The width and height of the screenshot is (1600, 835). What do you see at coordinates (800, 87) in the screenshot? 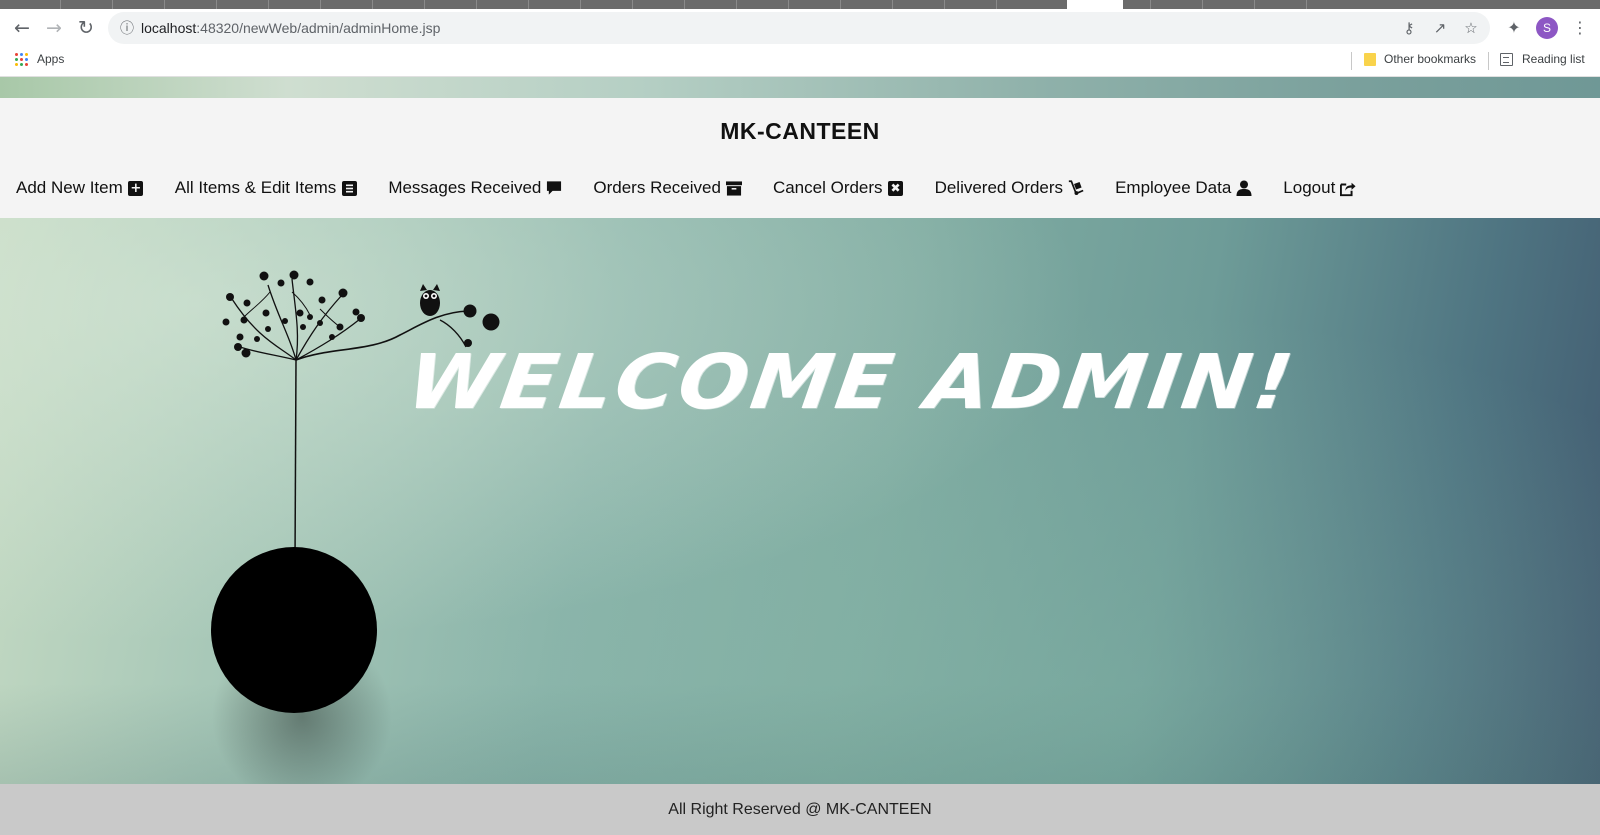
I see `top-decor-band` at bounding box center [800, 87].